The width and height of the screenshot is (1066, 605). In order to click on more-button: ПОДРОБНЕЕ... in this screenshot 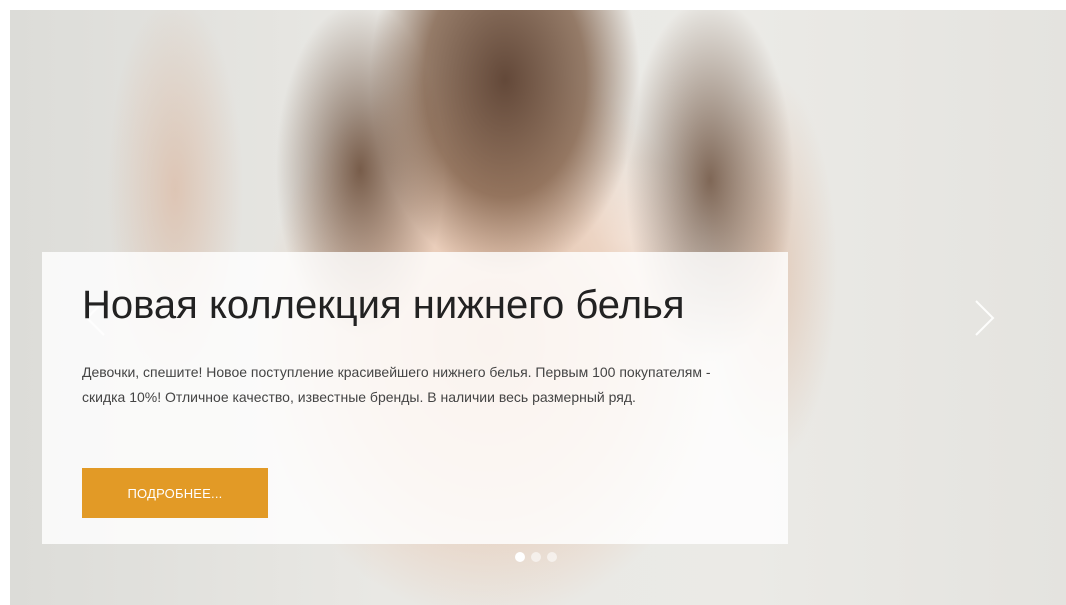, I will do `click(175, 493)`.